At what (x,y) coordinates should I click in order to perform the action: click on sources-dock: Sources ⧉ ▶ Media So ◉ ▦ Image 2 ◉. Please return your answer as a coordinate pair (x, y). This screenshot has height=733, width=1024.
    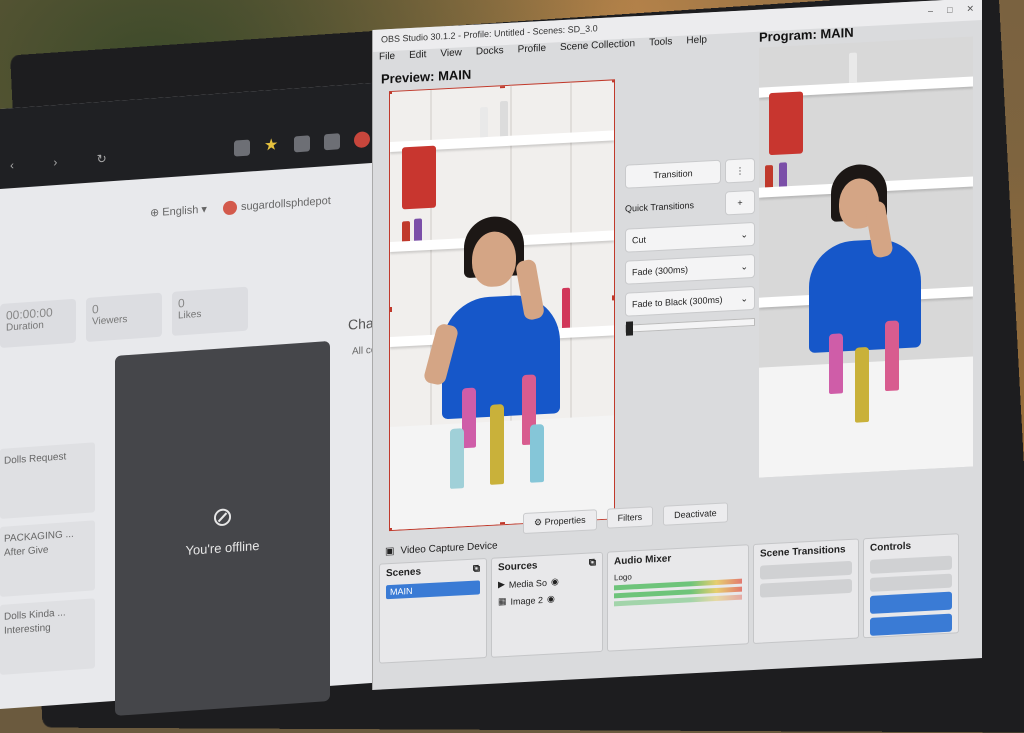
    Looking at the image, I should click on (547, 604).